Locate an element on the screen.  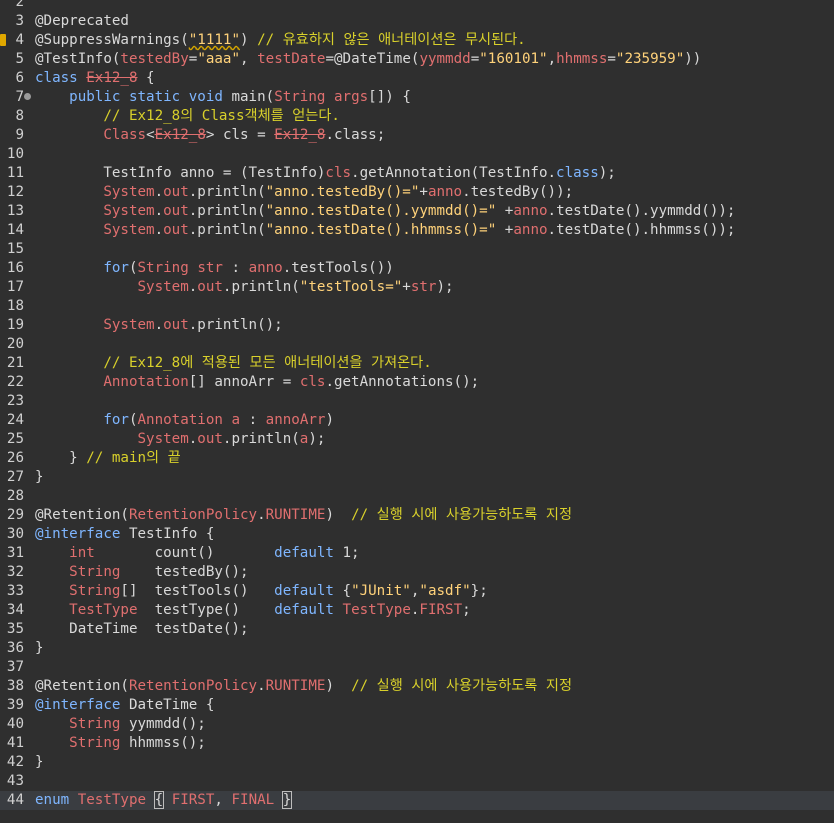
code-line: 36} is located at coordinates (417, 648).